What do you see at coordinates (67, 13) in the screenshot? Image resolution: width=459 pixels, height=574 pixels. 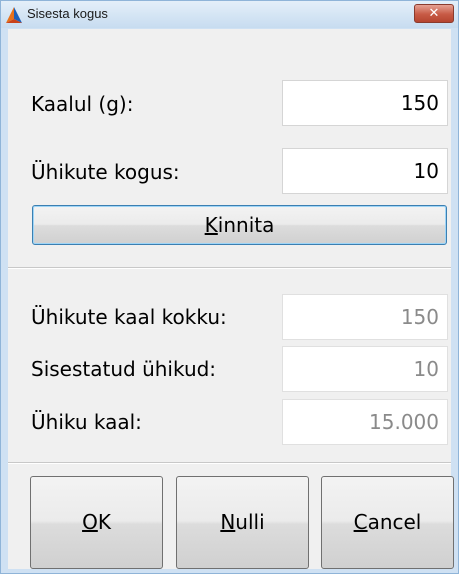 I see `window-title: Sisesta kogus` at bounding box center [67, 13].